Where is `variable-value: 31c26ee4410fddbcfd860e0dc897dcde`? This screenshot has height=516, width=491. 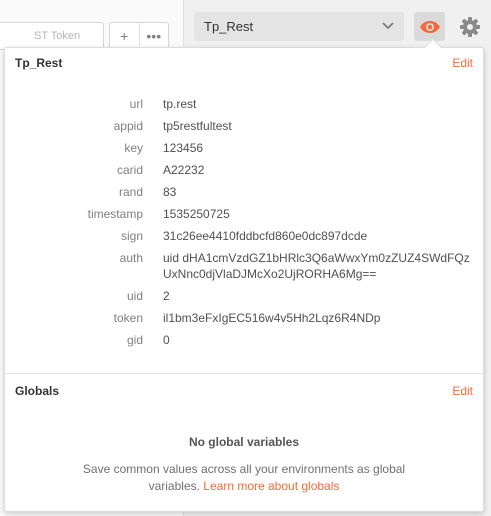
variable-value: 31c26ee4410fddbcfd860e0dc897dcde is located at coordinates (265, 236).